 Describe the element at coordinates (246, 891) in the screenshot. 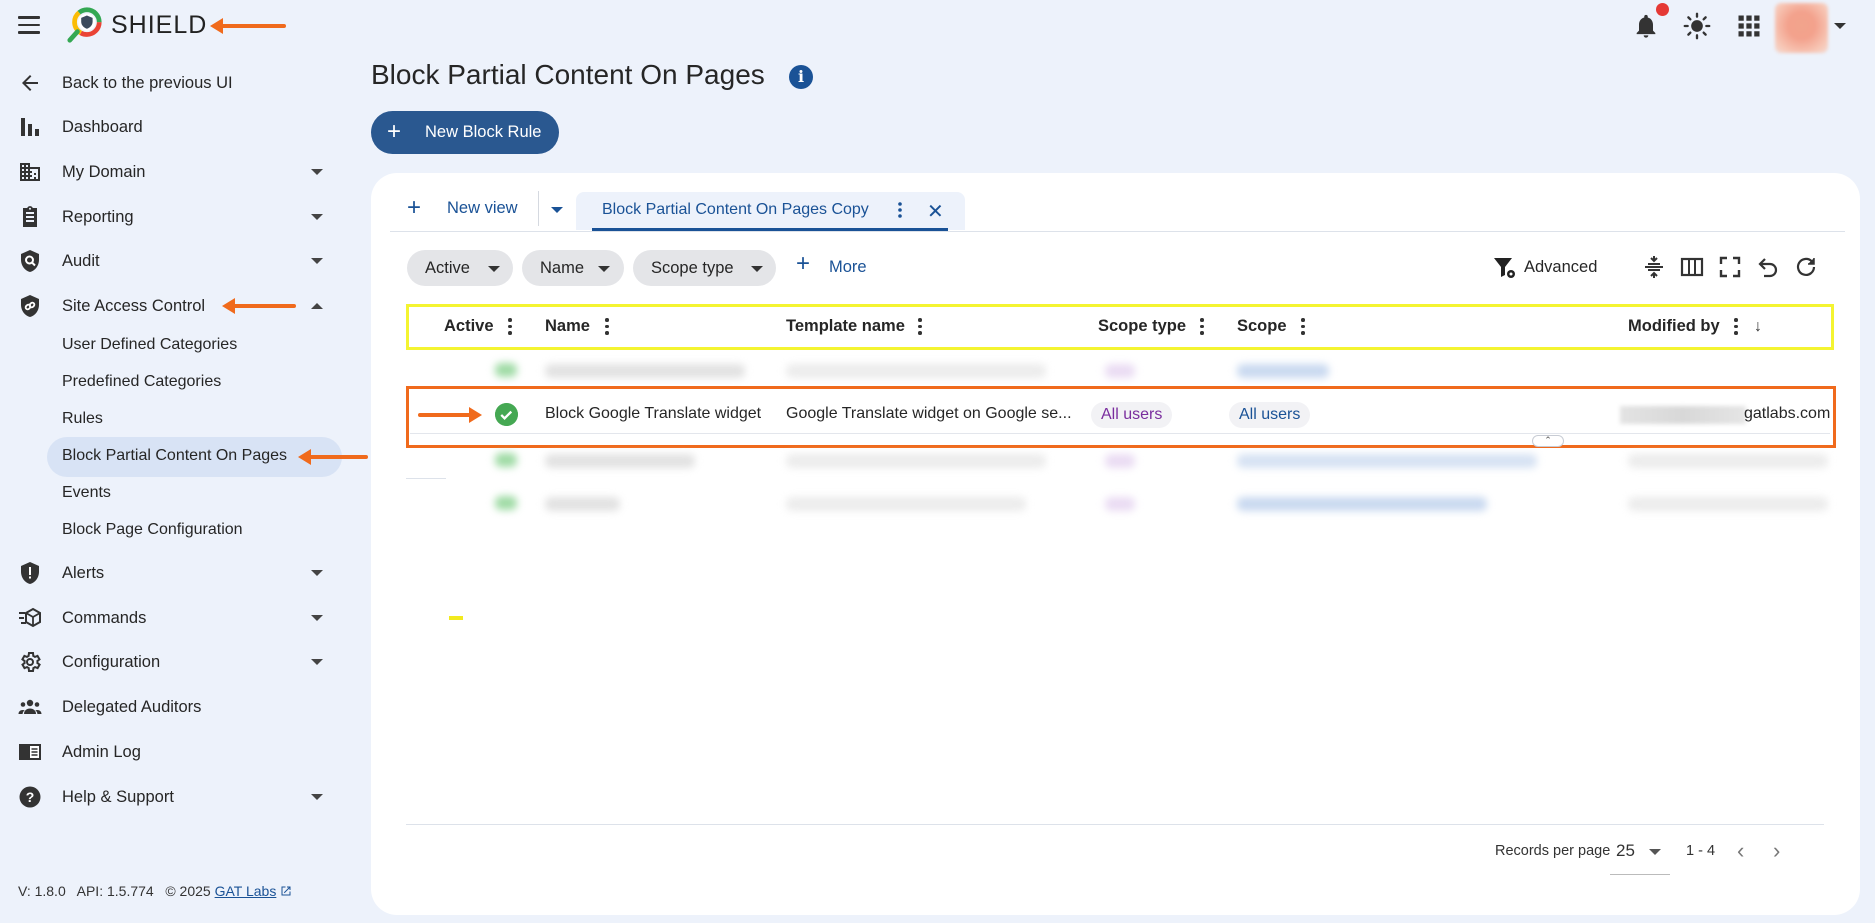

I see `gat-labs-link: GAT Labs` at that location.